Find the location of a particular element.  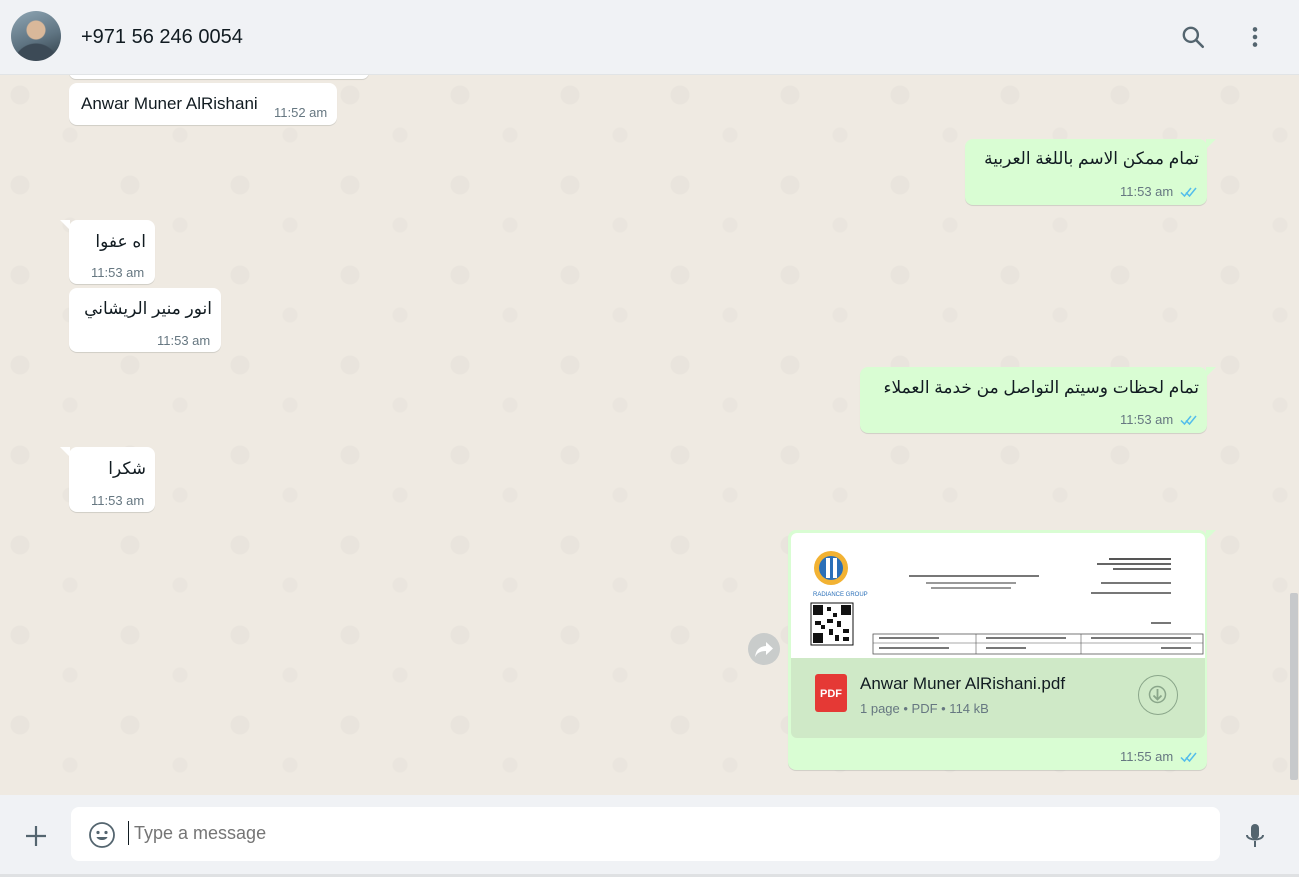

contact-avatar is located at coordinates (36, 36).